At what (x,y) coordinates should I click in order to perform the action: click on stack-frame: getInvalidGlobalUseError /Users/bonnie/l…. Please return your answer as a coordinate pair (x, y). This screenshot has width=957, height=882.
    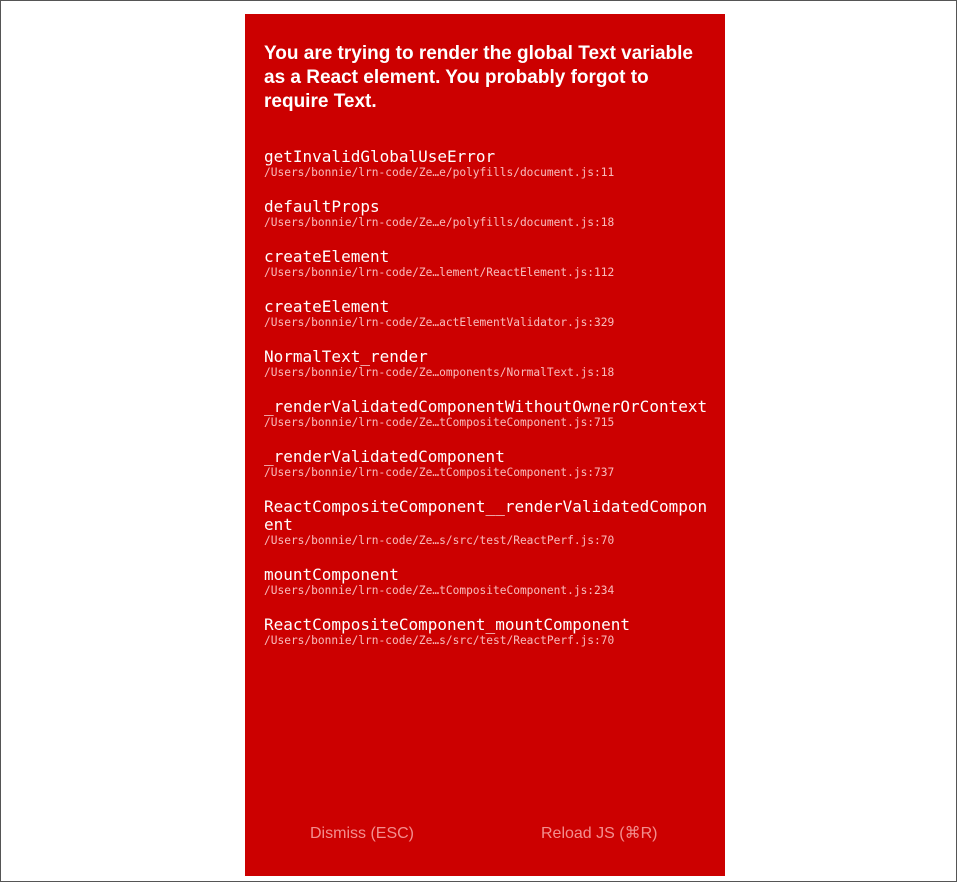
    Looking at the image, I should click on (489, 164).